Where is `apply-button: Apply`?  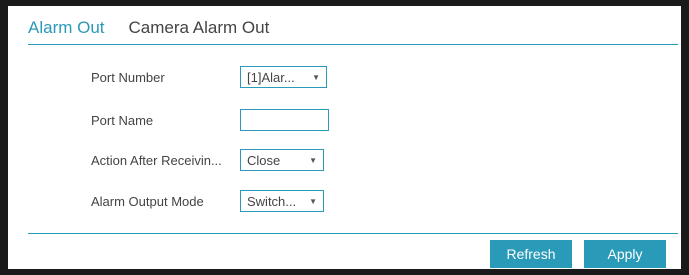 apply-button: Apply is located at coordinates (625, 254).